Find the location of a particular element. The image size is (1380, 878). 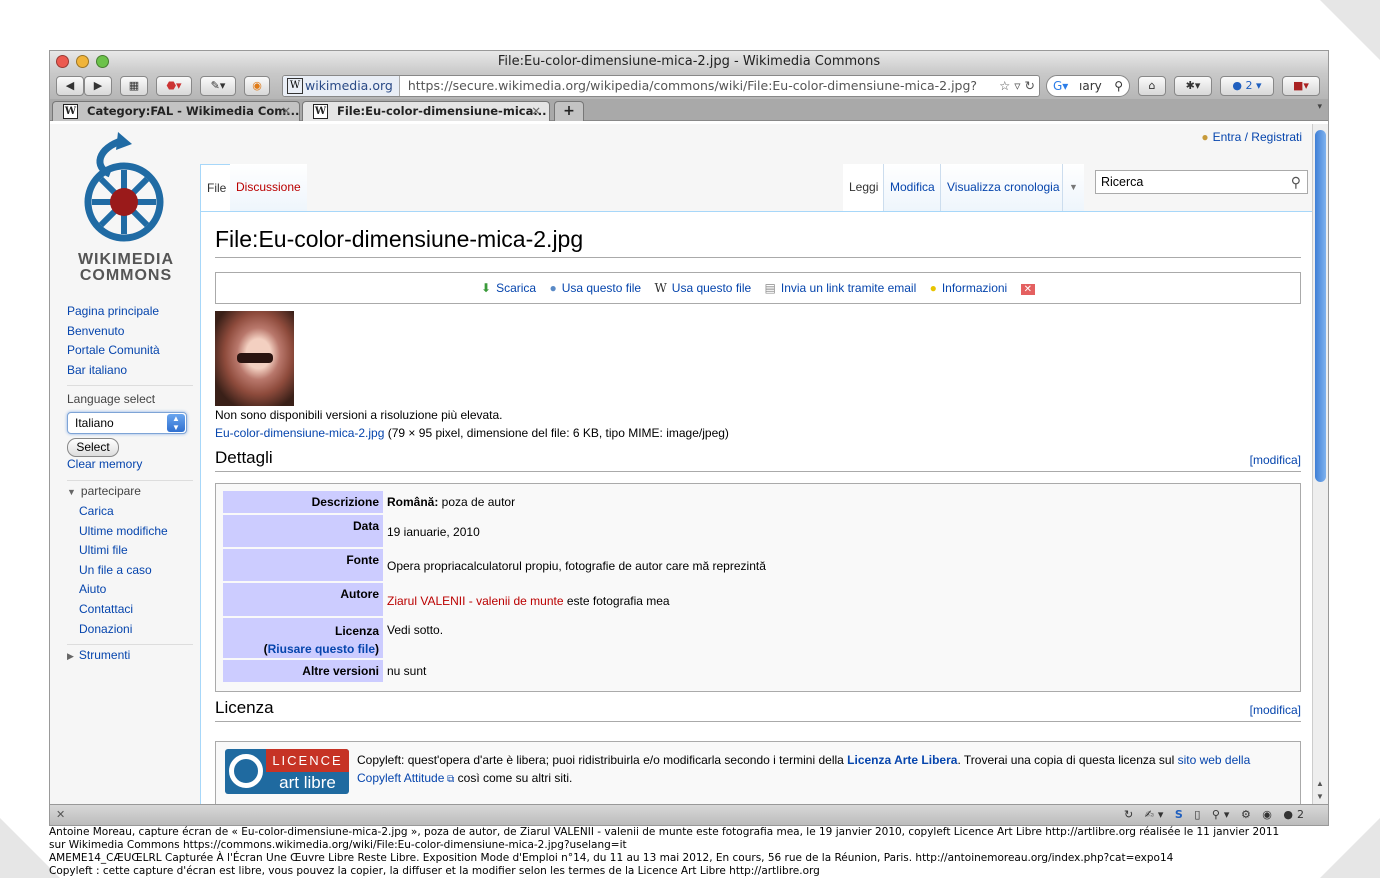

sidebar-item-ultime-modifiche: Ultime modifiche is located at coordinates (130, 534).